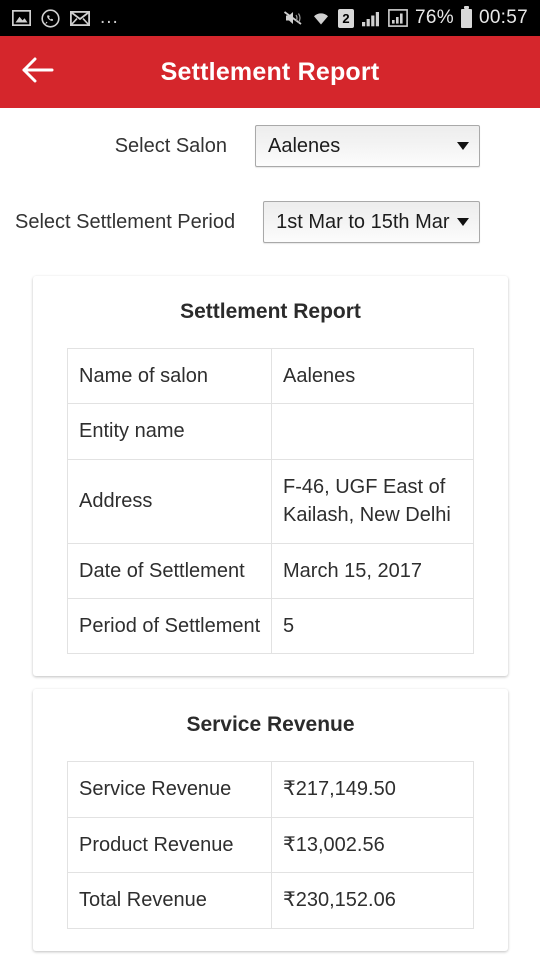 The image size is (540, 960). Describe the element at coordinates (372, 501) in the screenshot. I see `row-value: F-46, UGF East of Kailash, New Delhi` at that location.